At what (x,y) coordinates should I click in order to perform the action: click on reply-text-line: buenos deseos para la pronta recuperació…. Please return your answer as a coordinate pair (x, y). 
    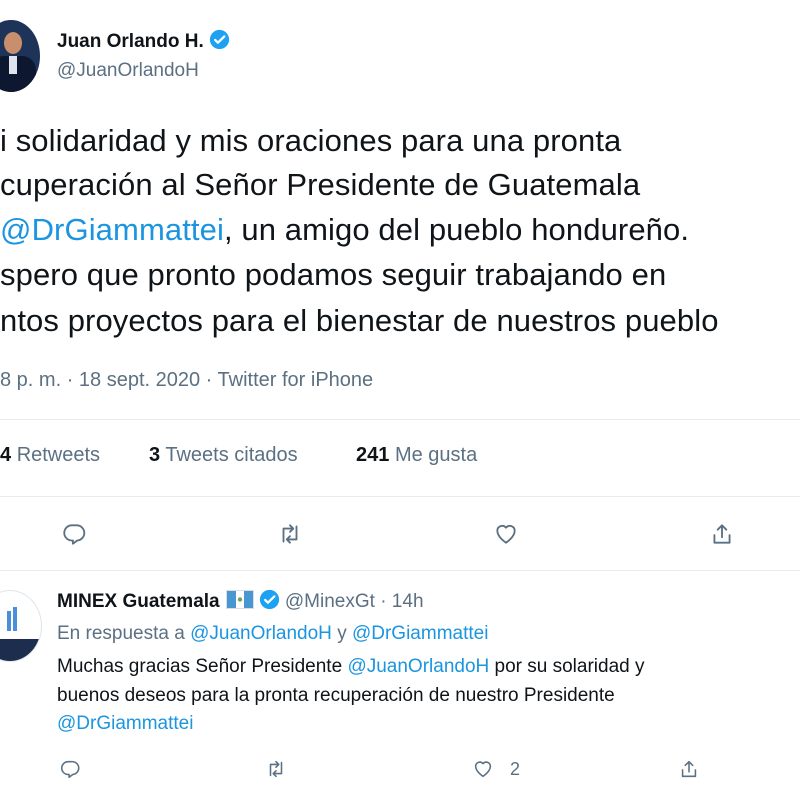
    Looking at the image, I should click on (336, 695).